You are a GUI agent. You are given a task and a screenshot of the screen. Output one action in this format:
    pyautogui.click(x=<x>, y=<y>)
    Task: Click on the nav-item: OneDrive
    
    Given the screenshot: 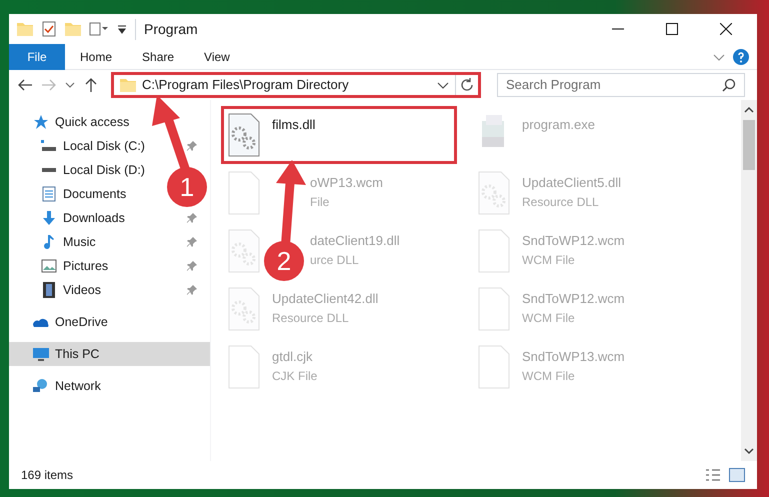 What is the action you would take?
    pyautogui.click(x=109, y=322)
    